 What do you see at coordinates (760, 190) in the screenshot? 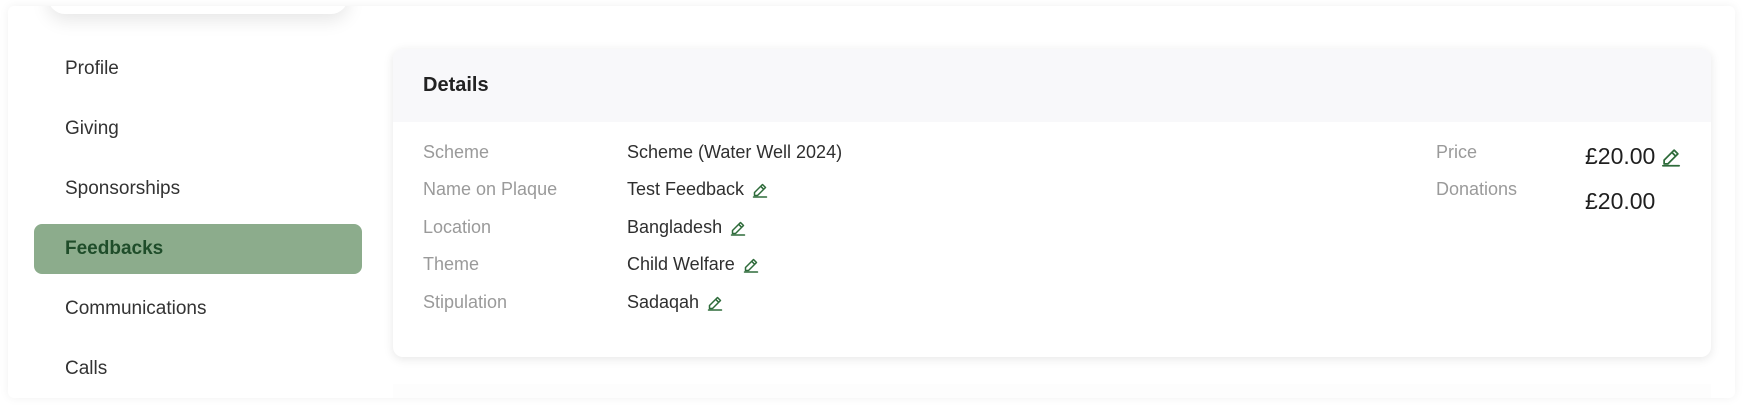
I see `edit-plaque-icon` at bounding box center [760, 190].